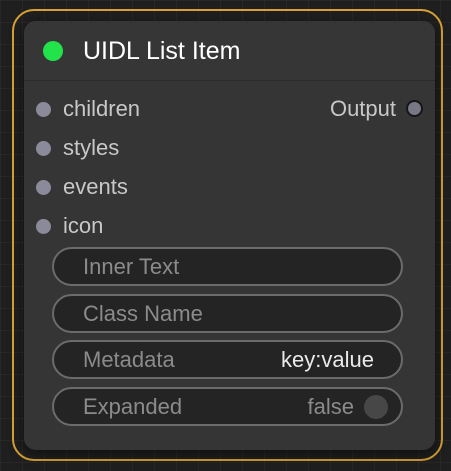 This screenshot has height=471, width=451. What do you see at coordinates (330, 406) in the screenshot?
I see `expanded-value: false` at bounding box center [330, 406].